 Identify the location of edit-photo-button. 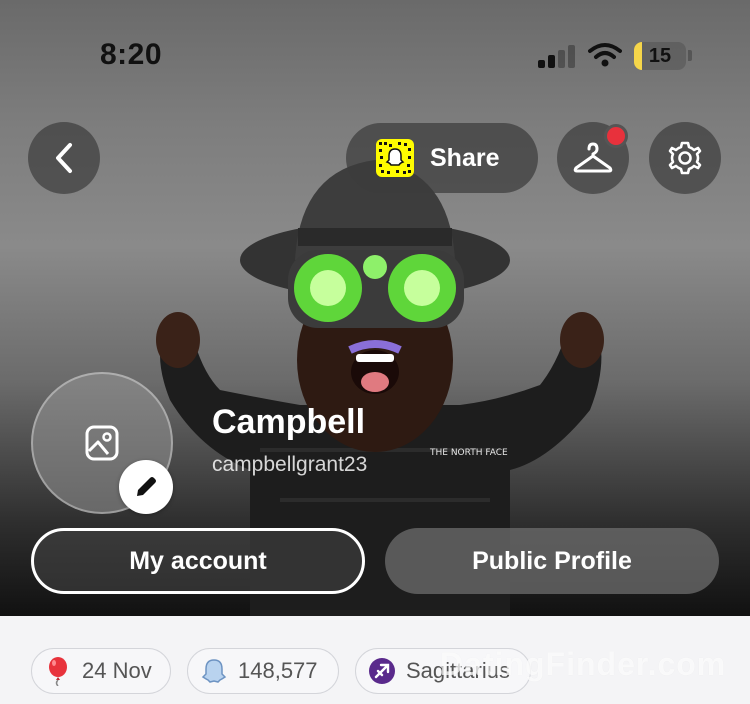
(146, 487).